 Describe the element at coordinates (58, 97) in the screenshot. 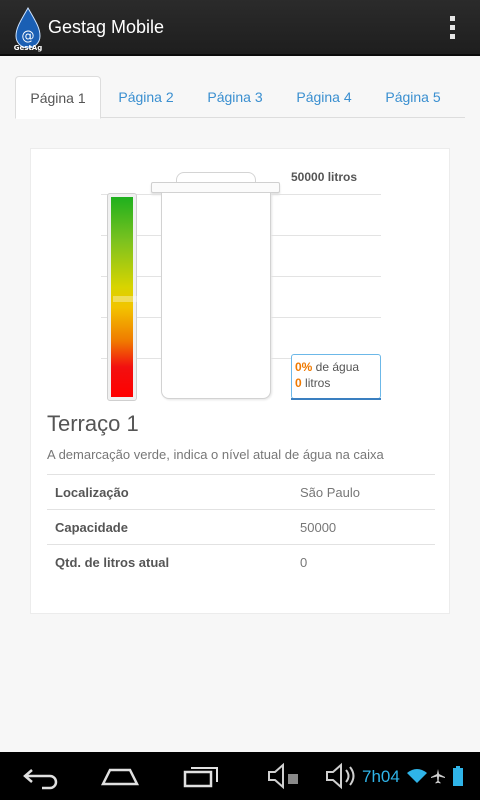

I see `tab-pagina-1: Página 1` at that location.